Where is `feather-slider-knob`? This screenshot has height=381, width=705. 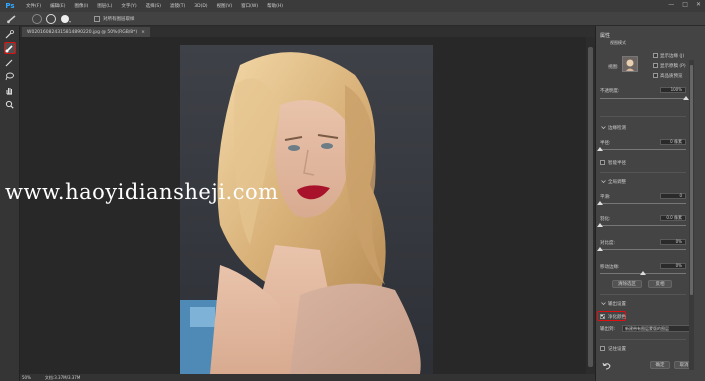
feather-slider-knob is located at coordinates (600, 225).